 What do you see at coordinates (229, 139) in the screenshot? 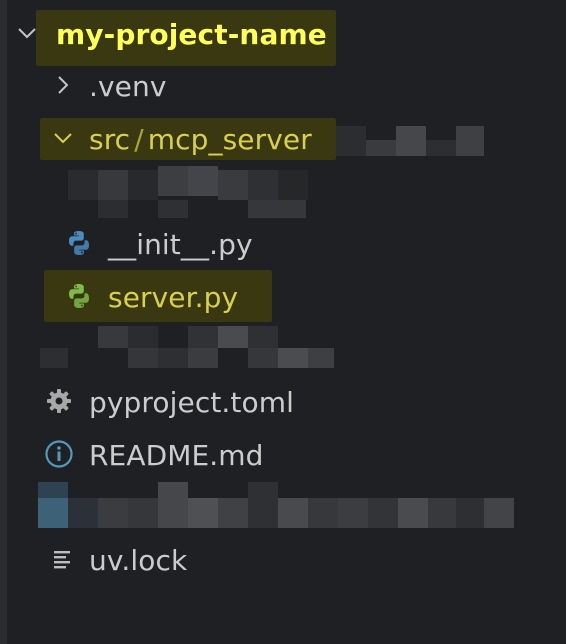
I see `path-part-mcp-server: mcp_server` at bounding box center [229, 139].